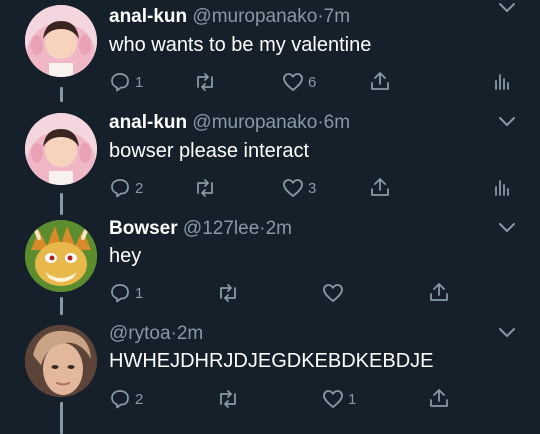 The image size is (540, 434). I want to click on like-count: 6, so click(312, 82).